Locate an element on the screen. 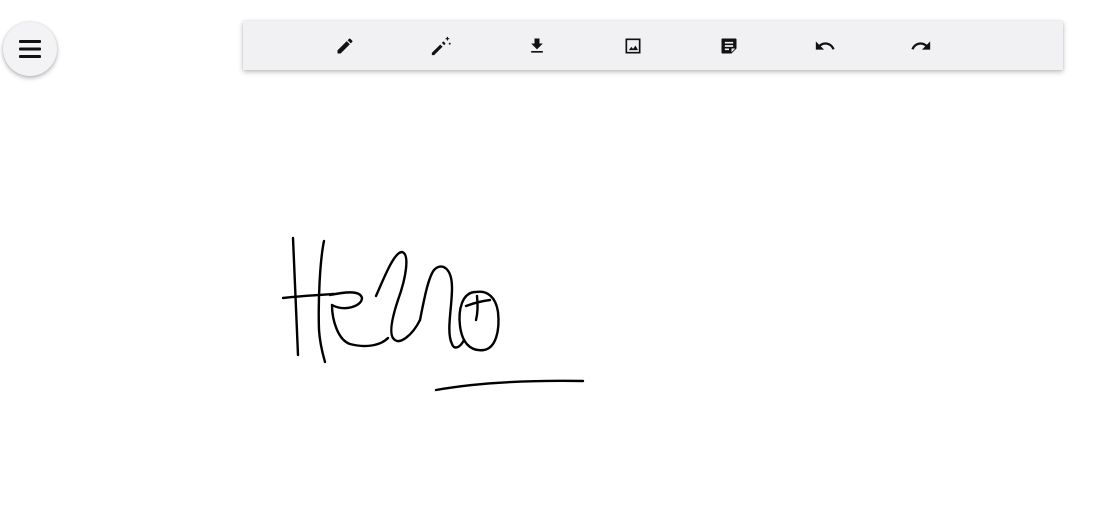 The width and height of the screenshot is (1097, 511). magic-pen-icon is located at coordinates (441, 45).